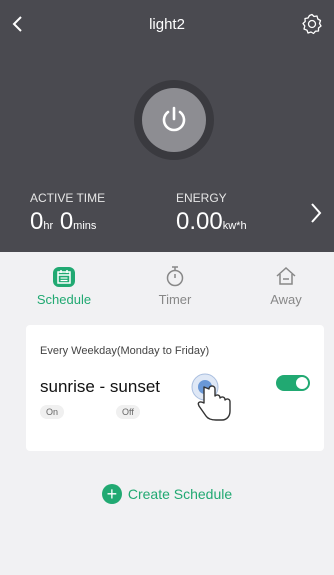  I want to click on create-schedule-button: + Create Schedule, so click(167, 494).